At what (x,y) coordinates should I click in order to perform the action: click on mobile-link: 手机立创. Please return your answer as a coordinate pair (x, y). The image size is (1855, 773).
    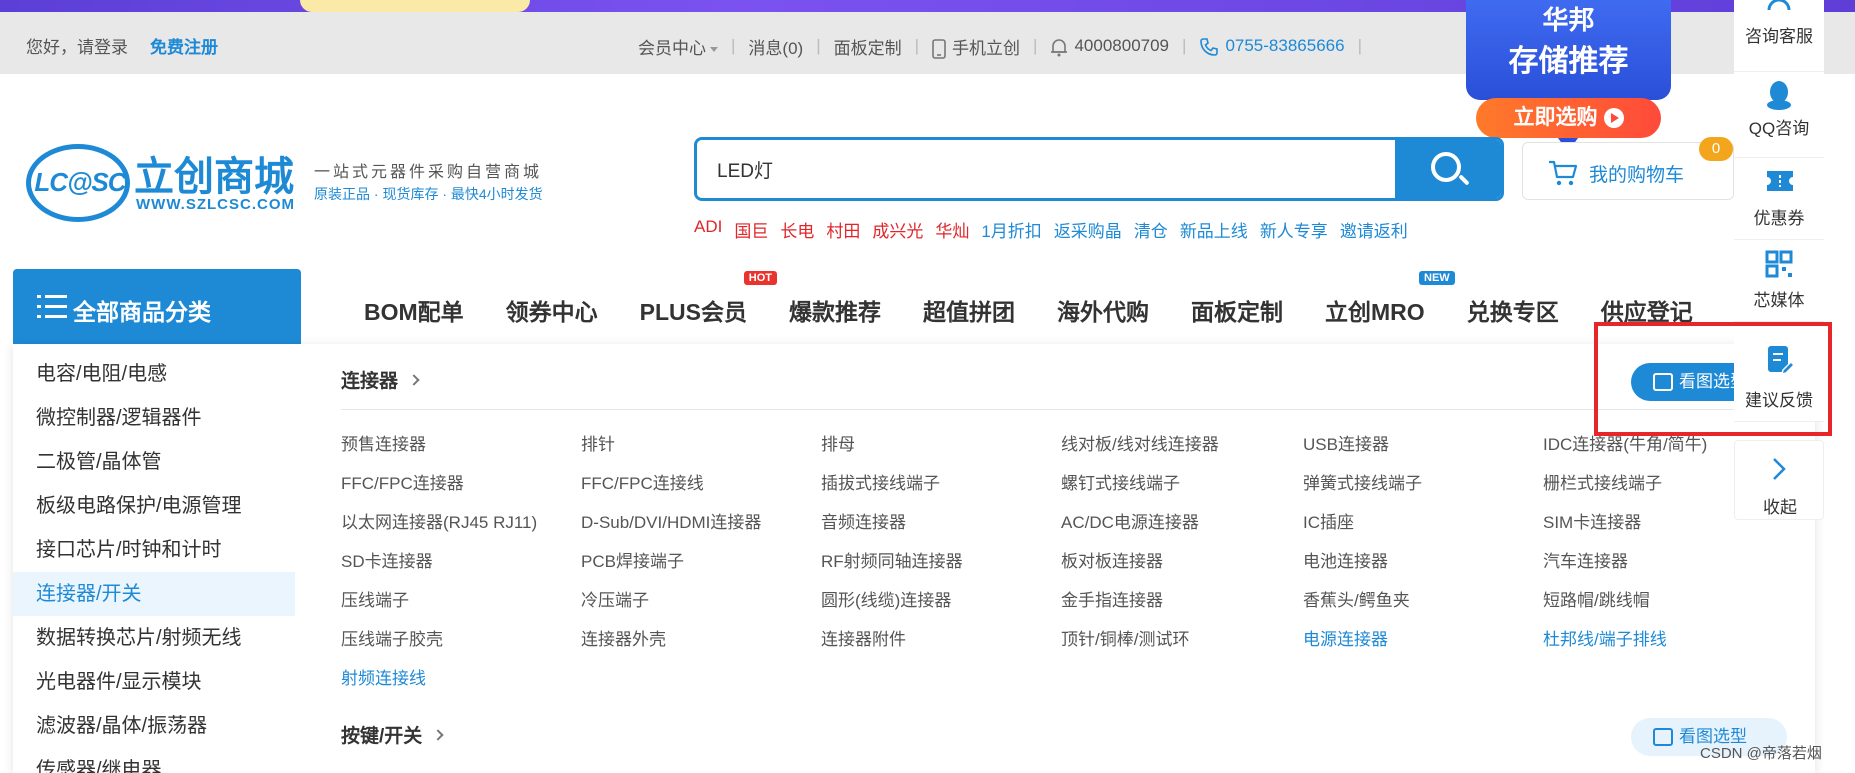
    Looking at the image, I should click on (976, 47).